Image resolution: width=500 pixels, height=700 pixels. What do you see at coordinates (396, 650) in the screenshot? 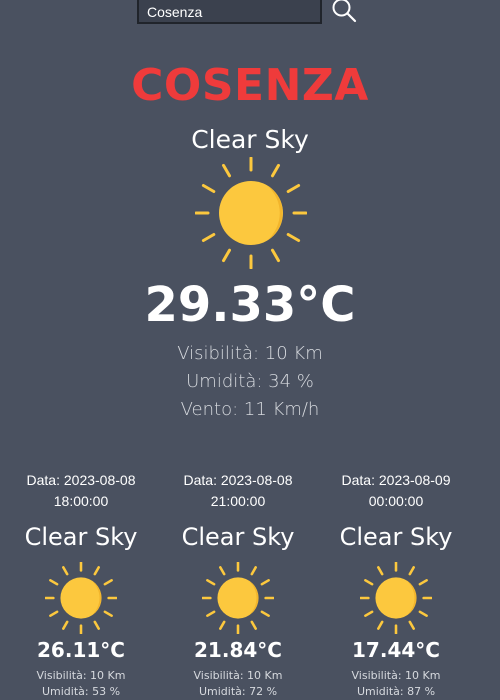
I see `forecast-temperature: 17.44°C` at bounding box center [396, 650].